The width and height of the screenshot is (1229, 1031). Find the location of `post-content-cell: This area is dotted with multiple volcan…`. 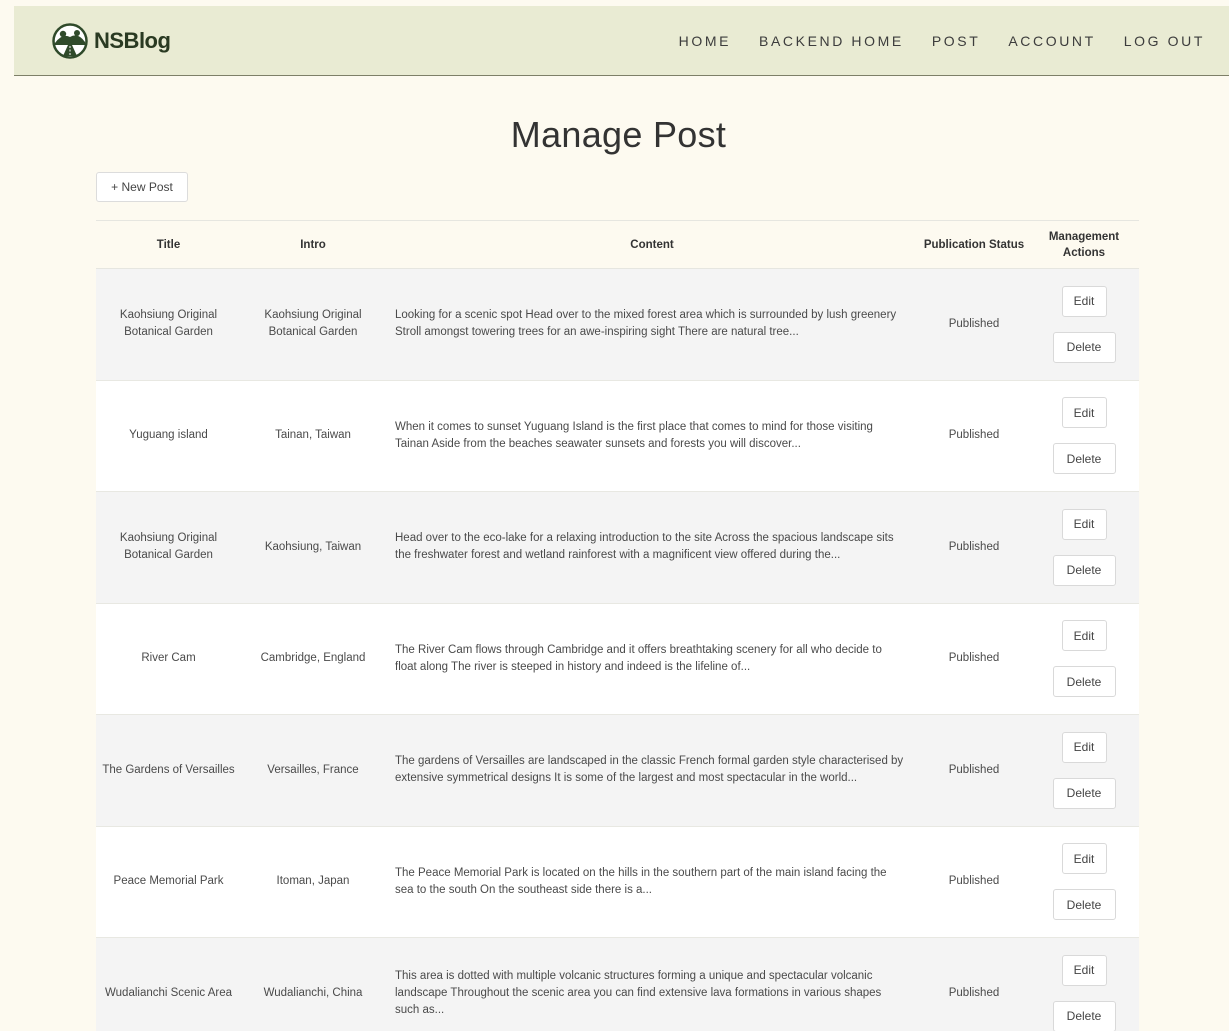

post-content-cell: This area is dotted with multiple volcan… is located at coordinates (652, 984).